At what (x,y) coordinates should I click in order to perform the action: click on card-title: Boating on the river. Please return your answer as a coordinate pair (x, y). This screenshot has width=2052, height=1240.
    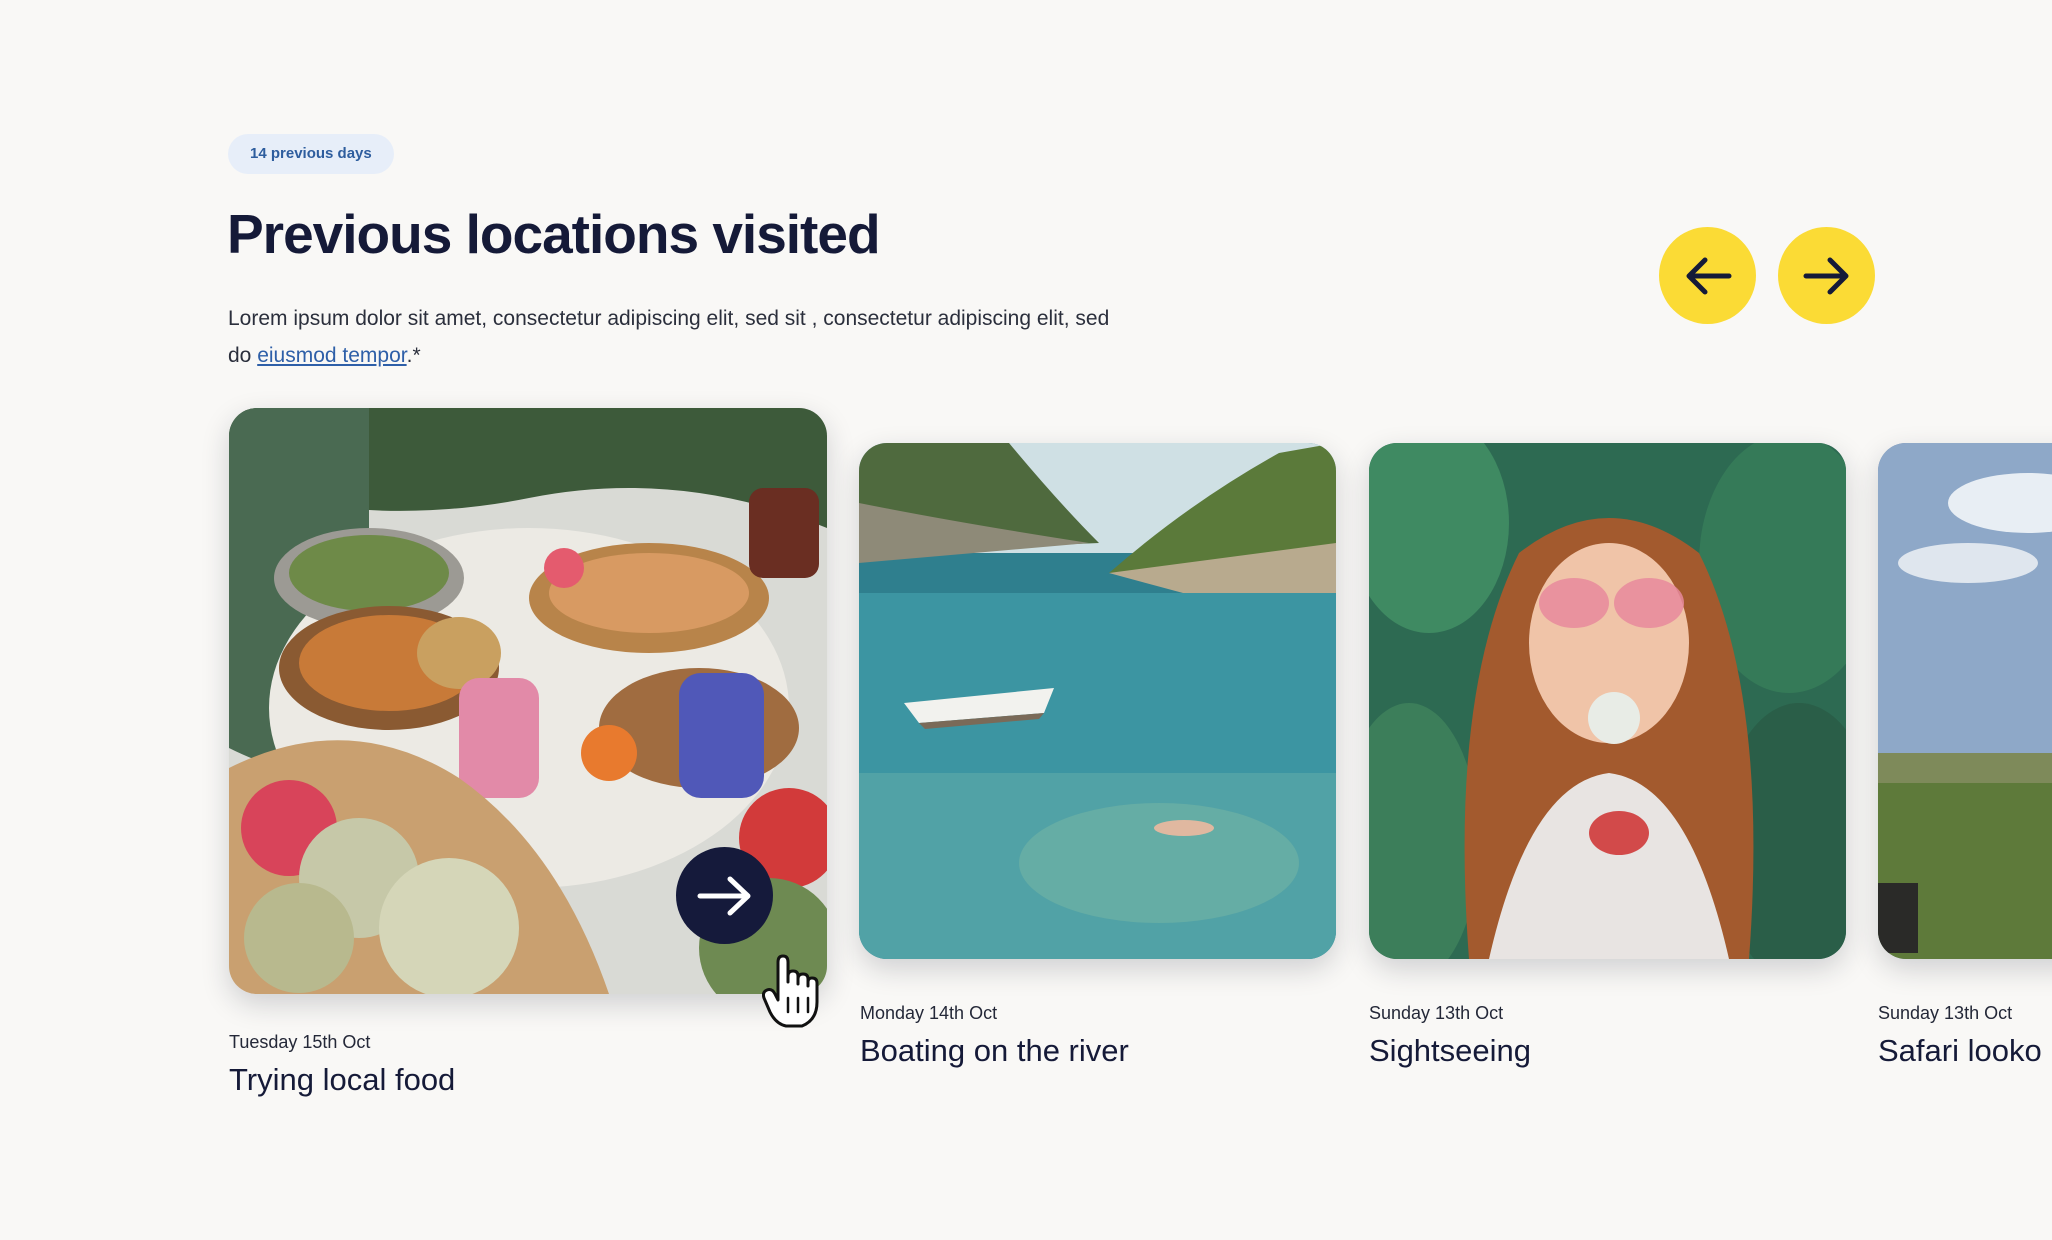
    Looking at the image, I should click on (994, 1050).